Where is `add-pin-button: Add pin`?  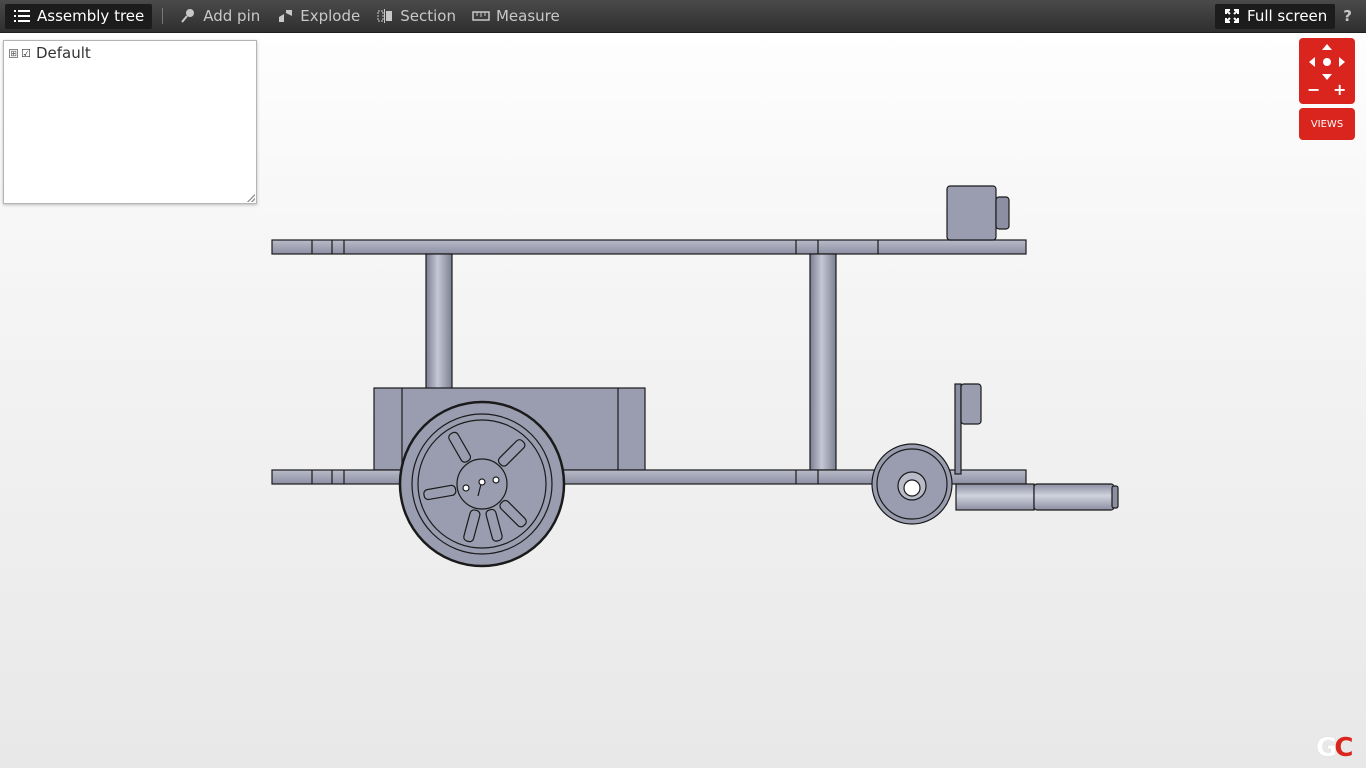 add-pin-button: Add pin is located at coordinates (219, 16).